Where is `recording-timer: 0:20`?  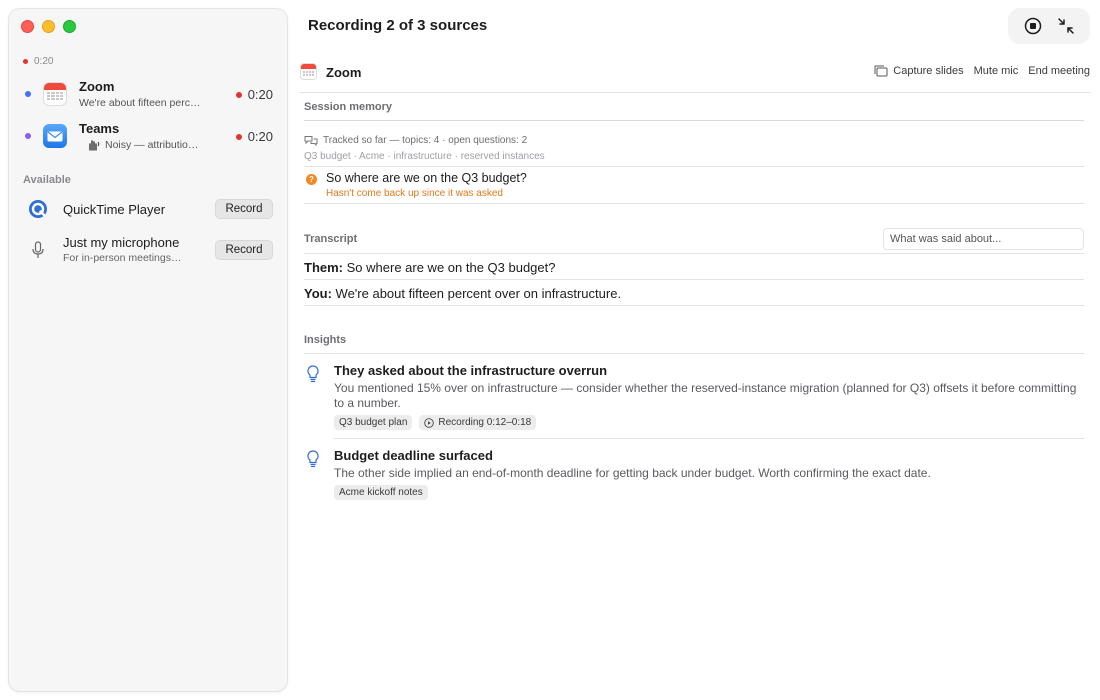
recording-timer: 0:20 is located at coordinates (38, 61).